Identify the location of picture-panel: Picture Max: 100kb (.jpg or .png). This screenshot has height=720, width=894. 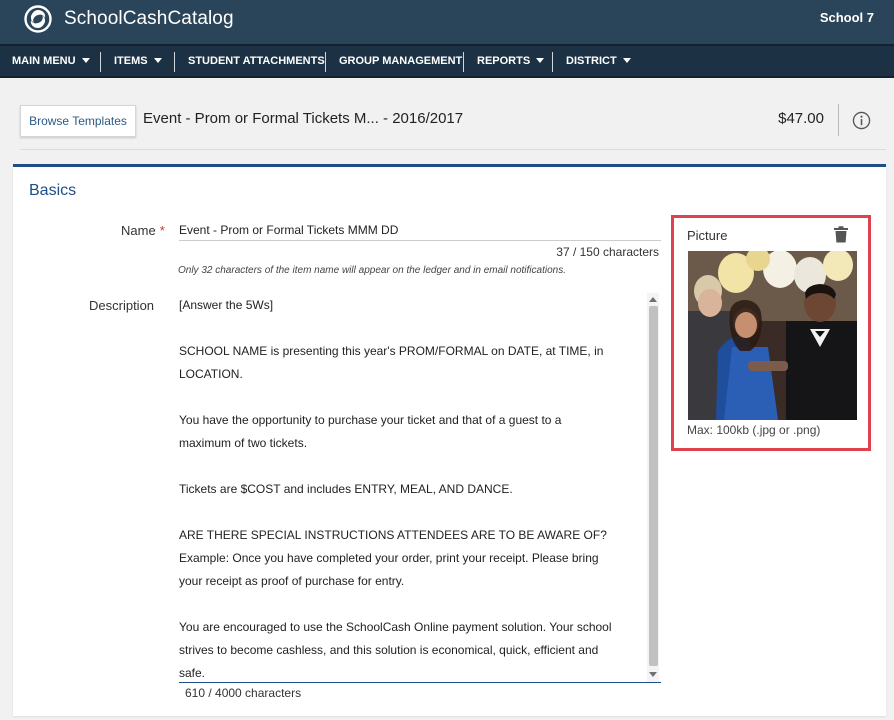
(771, 333).